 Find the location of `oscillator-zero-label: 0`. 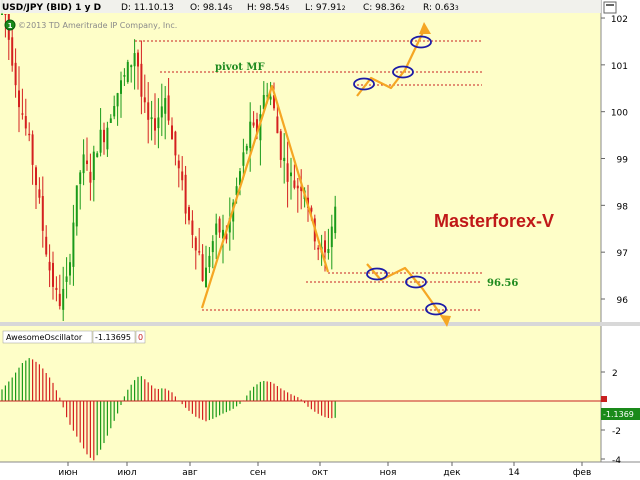

oscillator-zero-label: 0 is located at coordinates (140, 337).